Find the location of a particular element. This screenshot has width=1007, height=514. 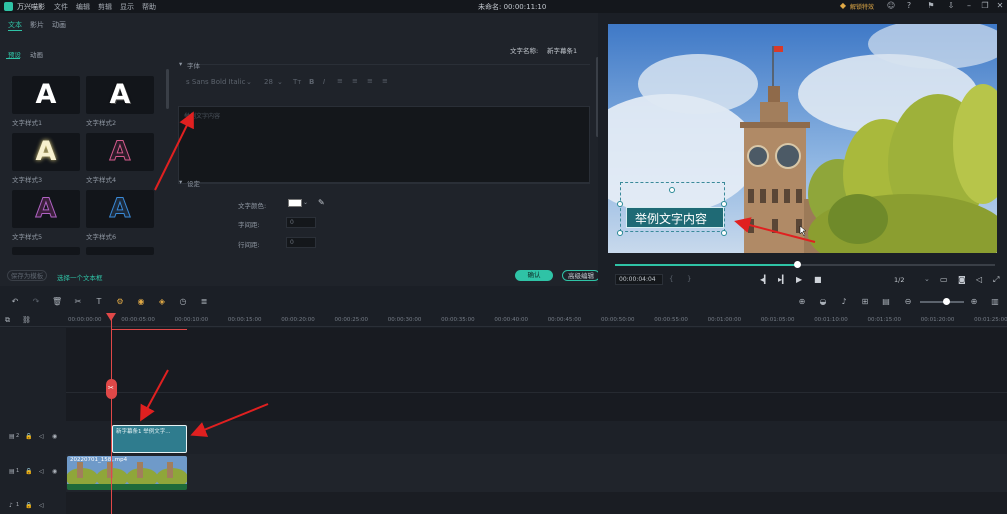

advanced-edit-button: 高级编辑 is located at coordinates (581, 275).